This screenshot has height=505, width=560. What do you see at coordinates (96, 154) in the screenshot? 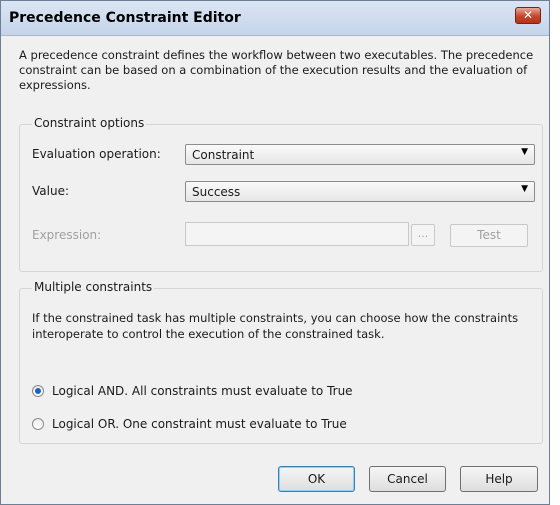
I see `evaluation-operation-label: Evaluation operation:` at bounding box center [96, 154].